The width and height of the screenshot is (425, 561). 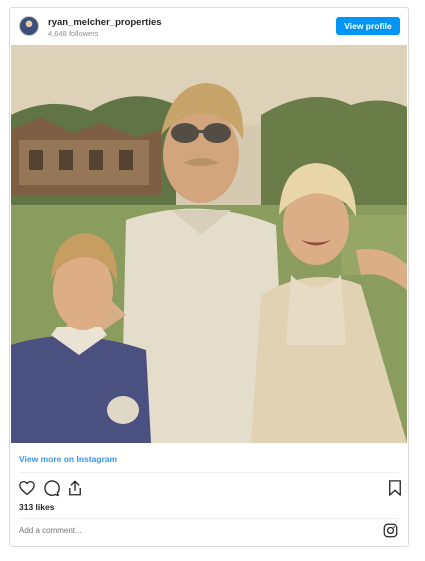 I want to click on username: ryan_melcher_properties, so click(x=105, y=22).